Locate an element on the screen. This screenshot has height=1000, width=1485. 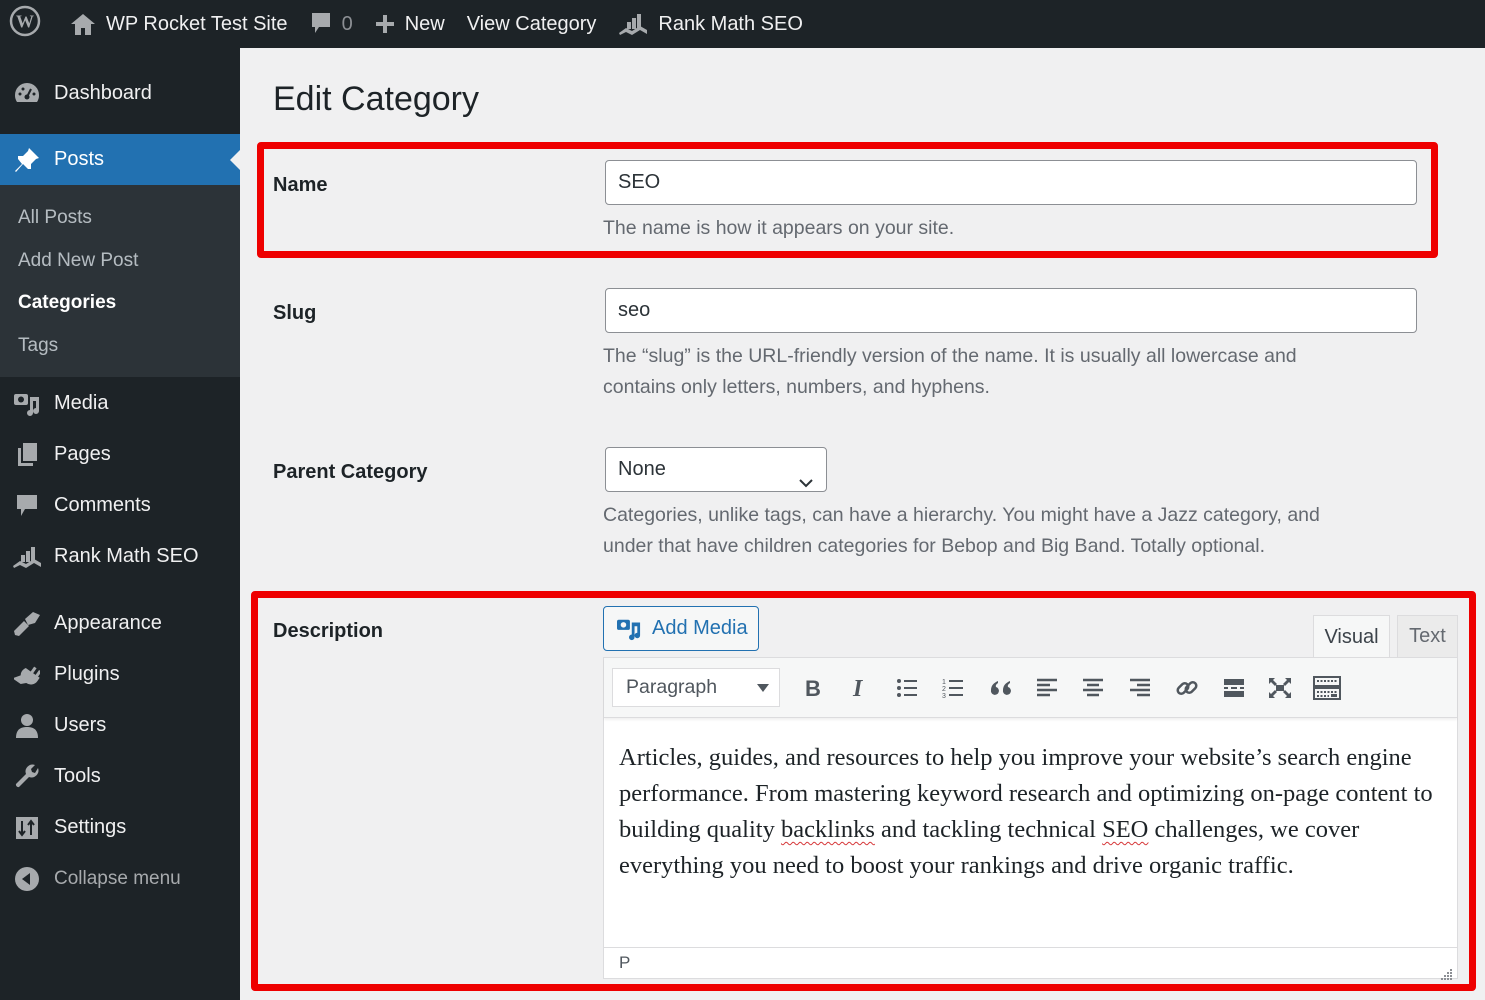
editor-toolbar: Paragraph B I 123 is located at coordinates (1030, 688).